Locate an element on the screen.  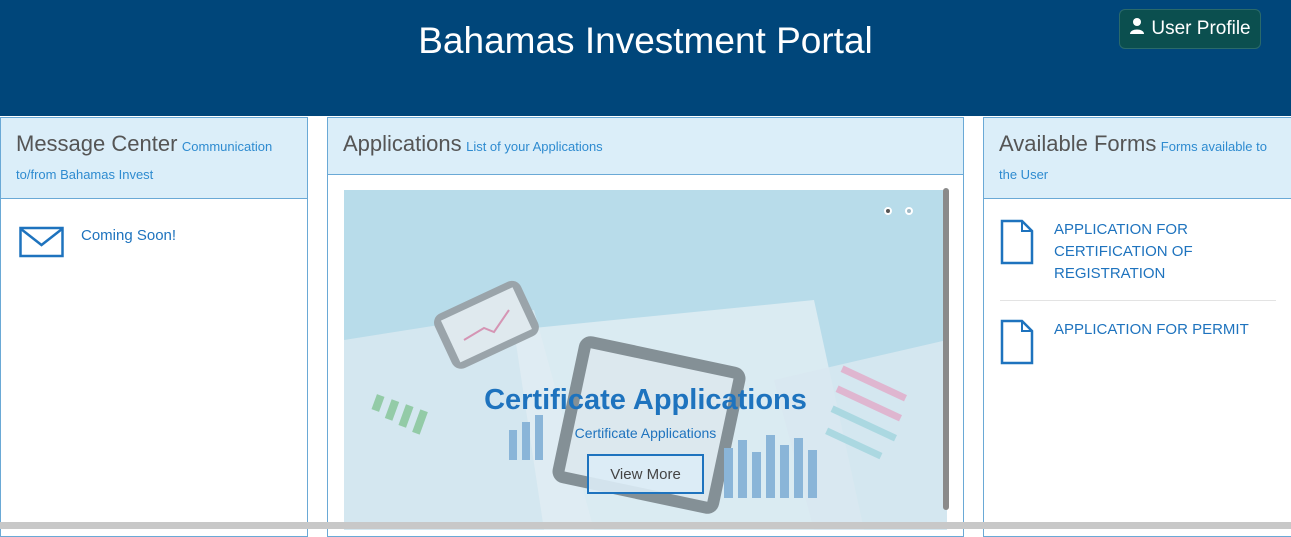
envelope-icon is located at coordinates (42, 243).